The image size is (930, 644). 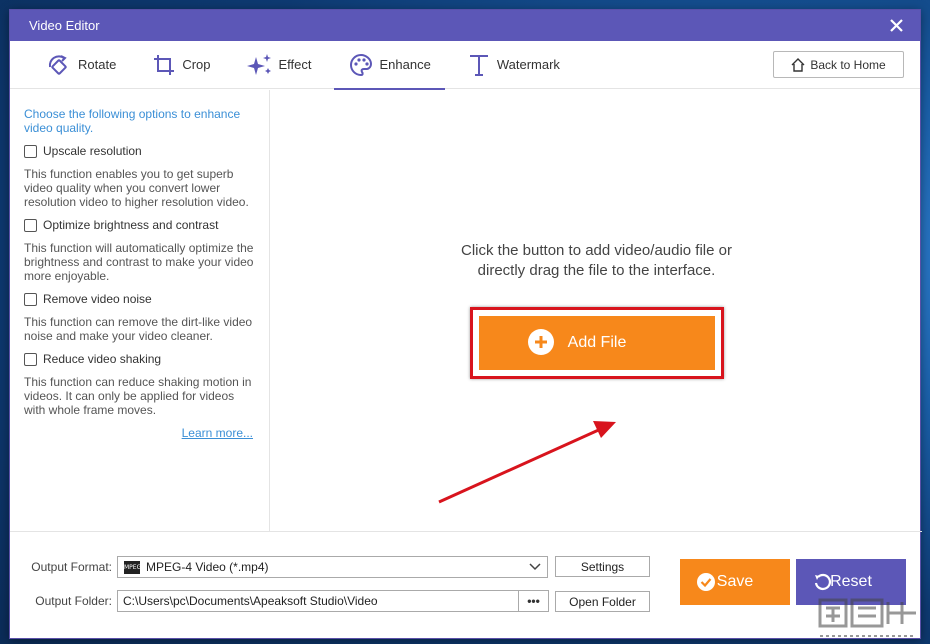 What do you see at coordinates (92, 151) in the screenshot?
I see `option-label: Upscale resolution` at bounding box center [92, 151].